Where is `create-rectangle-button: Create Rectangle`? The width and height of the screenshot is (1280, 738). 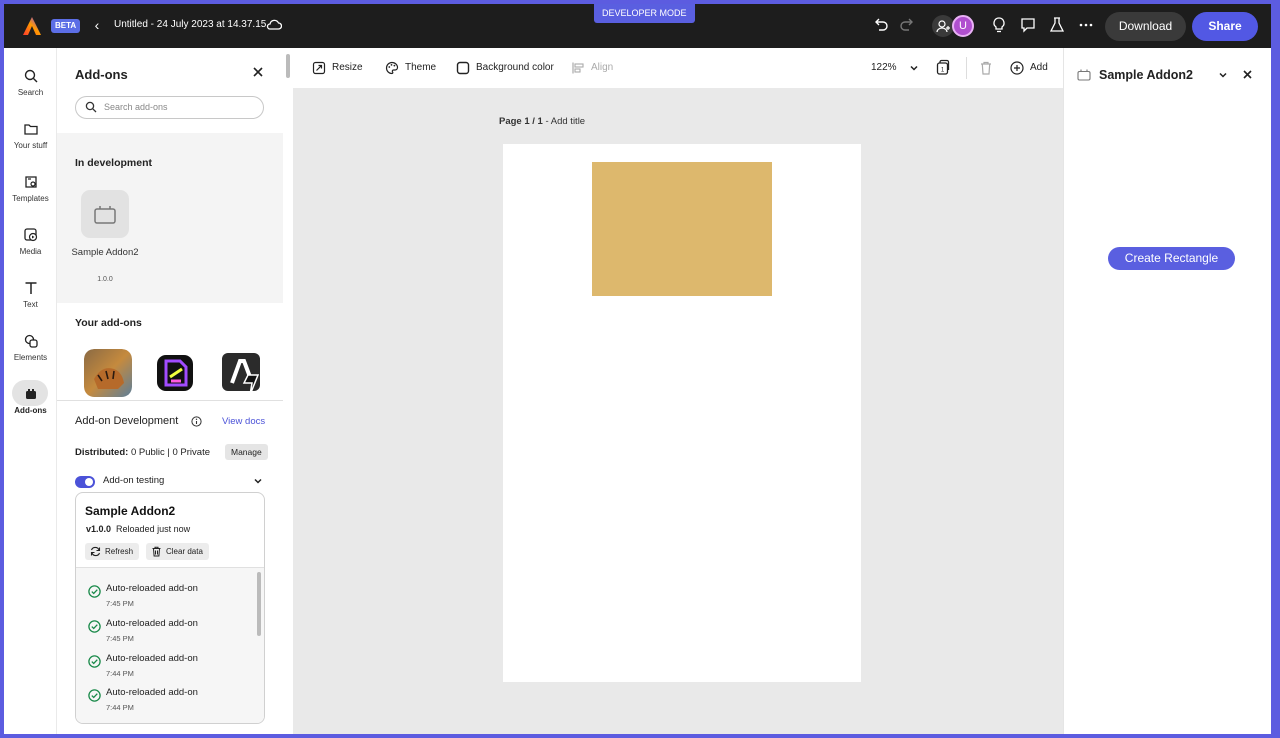 create-rectangle-button: Create Rectangle is located at coordinates (1171, 258).